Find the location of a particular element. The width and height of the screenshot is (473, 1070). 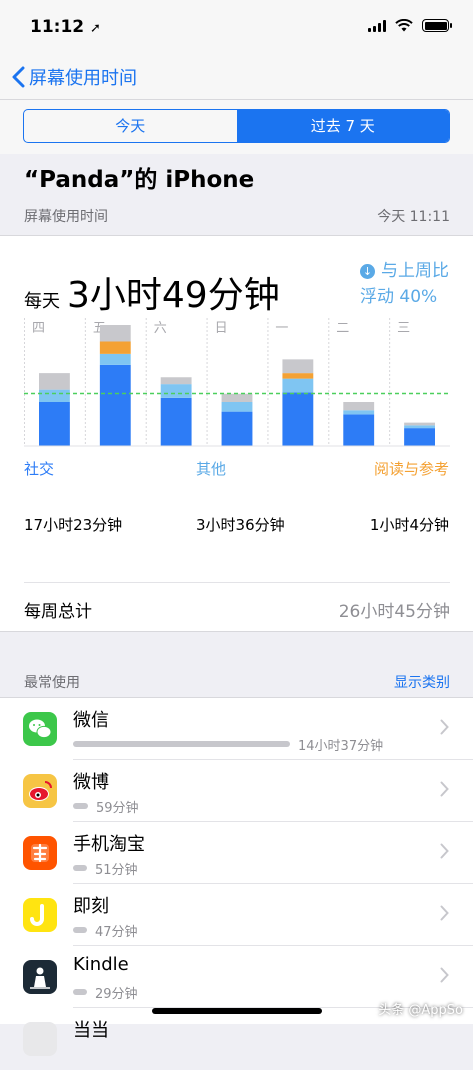

status-time: 11:12 ➚ is located at coordinates (65, 27).